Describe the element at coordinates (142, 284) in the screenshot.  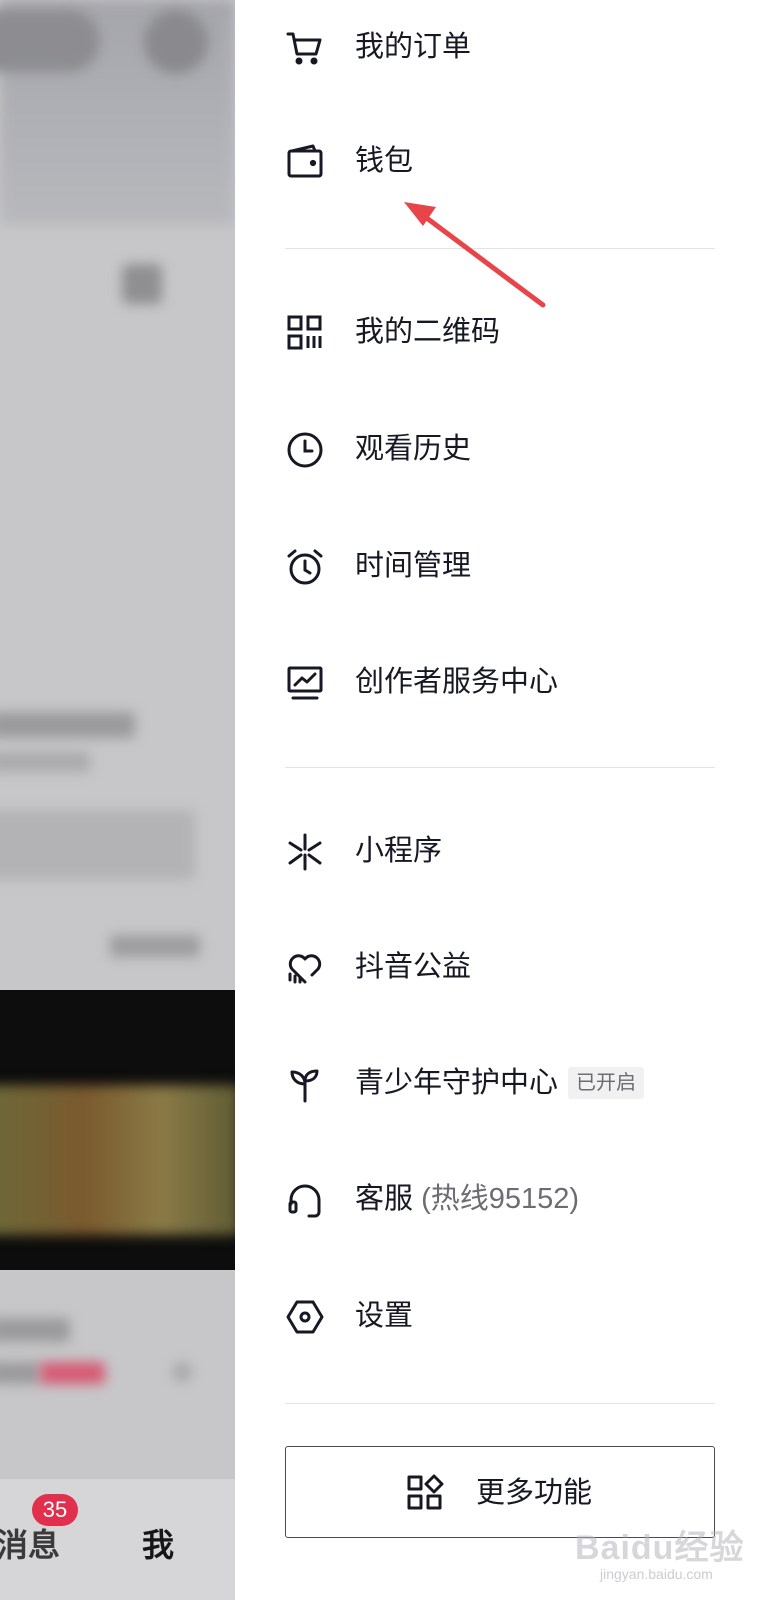
I see `background-stat` at that location.